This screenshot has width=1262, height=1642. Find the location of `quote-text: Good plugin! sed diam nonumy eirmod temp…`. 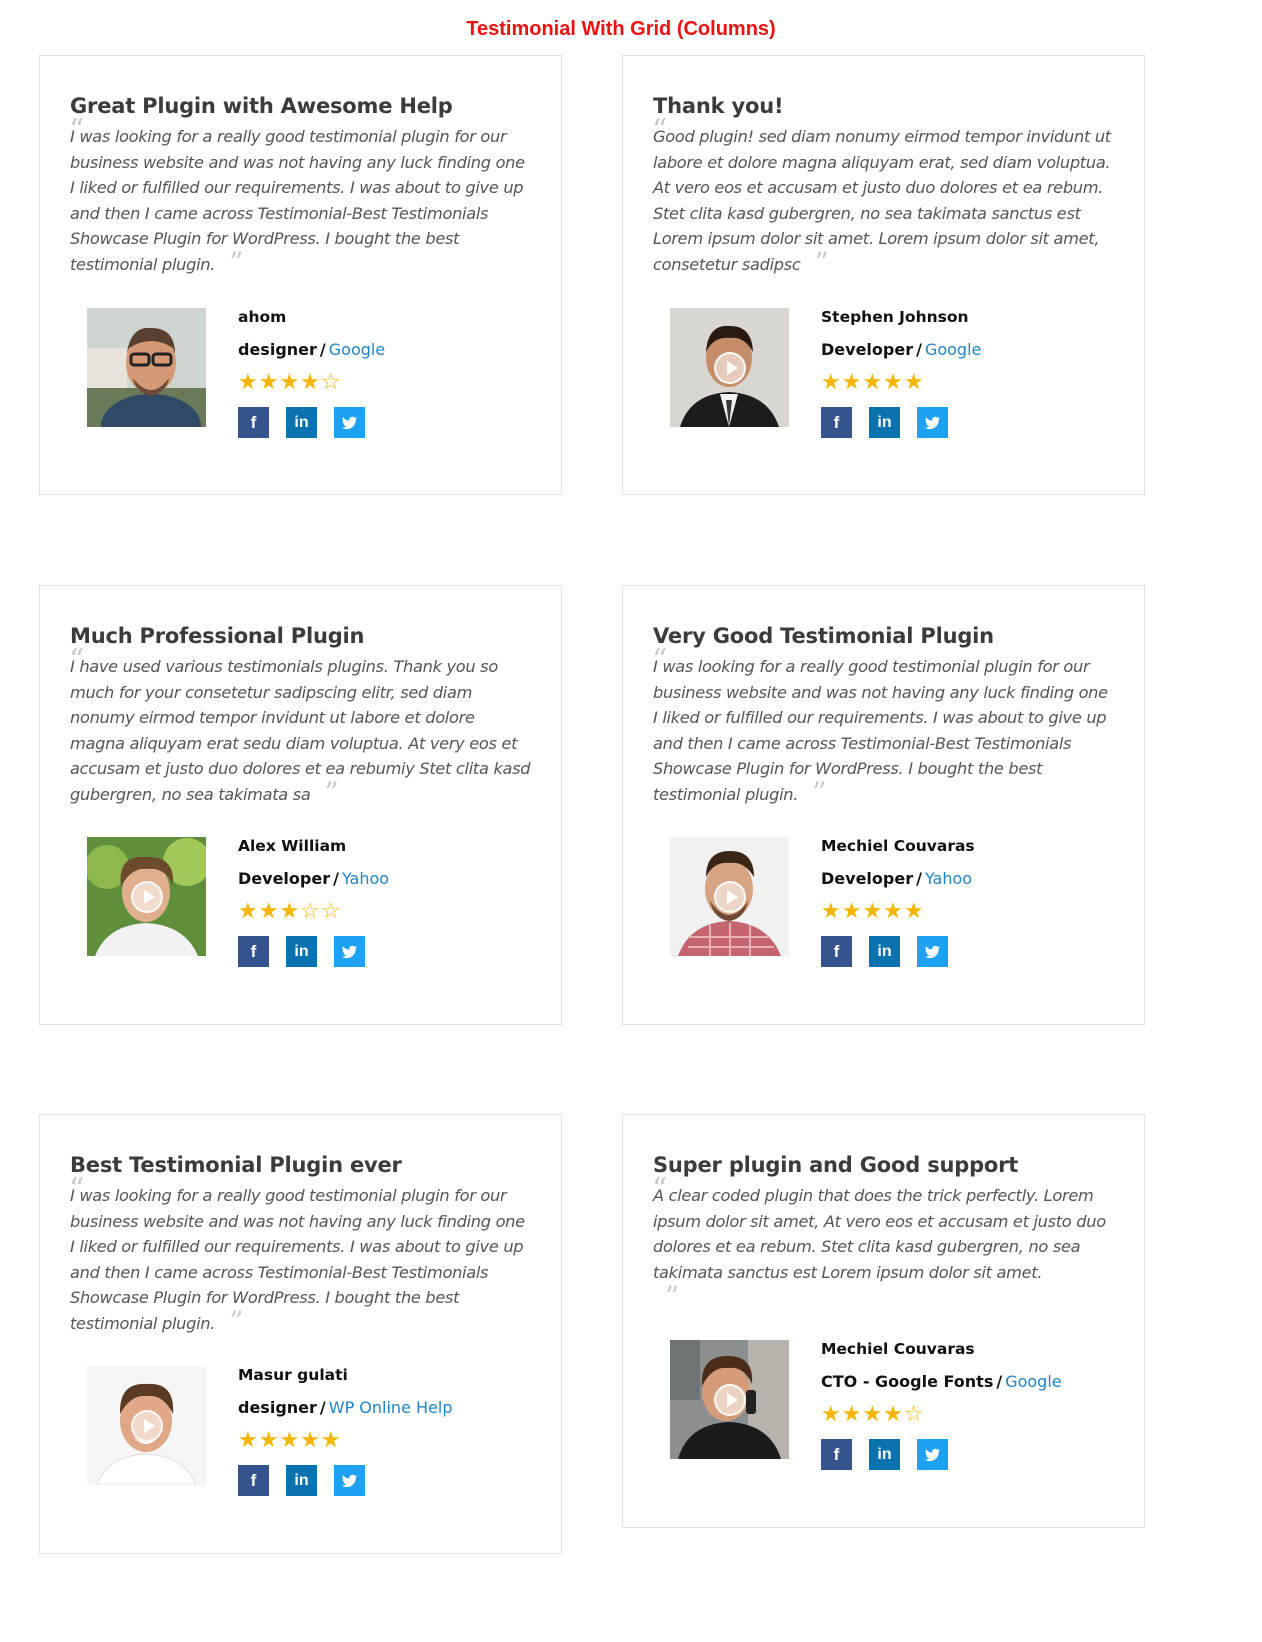

quote-text: Good plugin! sed diam nonumy eirmod temp… is located at coordinates (882, 200).